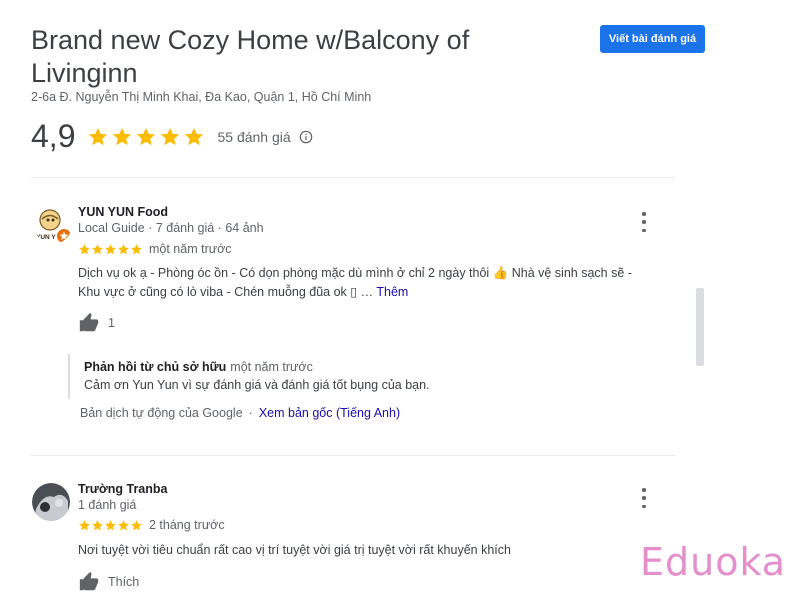 The image size is (800, 600). Describe the element at coordinates (190, 249) in the screenshot. I see `review-date: một năm trước` at that location.